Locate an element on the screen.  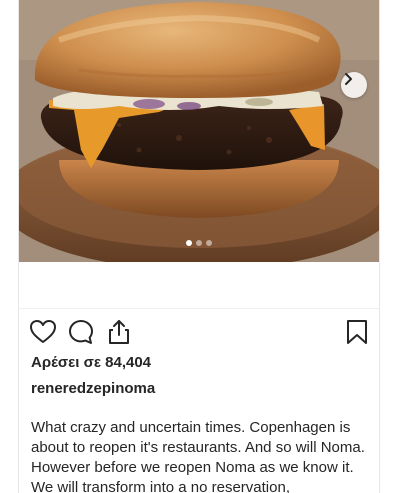
speech-bubble-icon is located at coordinates (81, 332).